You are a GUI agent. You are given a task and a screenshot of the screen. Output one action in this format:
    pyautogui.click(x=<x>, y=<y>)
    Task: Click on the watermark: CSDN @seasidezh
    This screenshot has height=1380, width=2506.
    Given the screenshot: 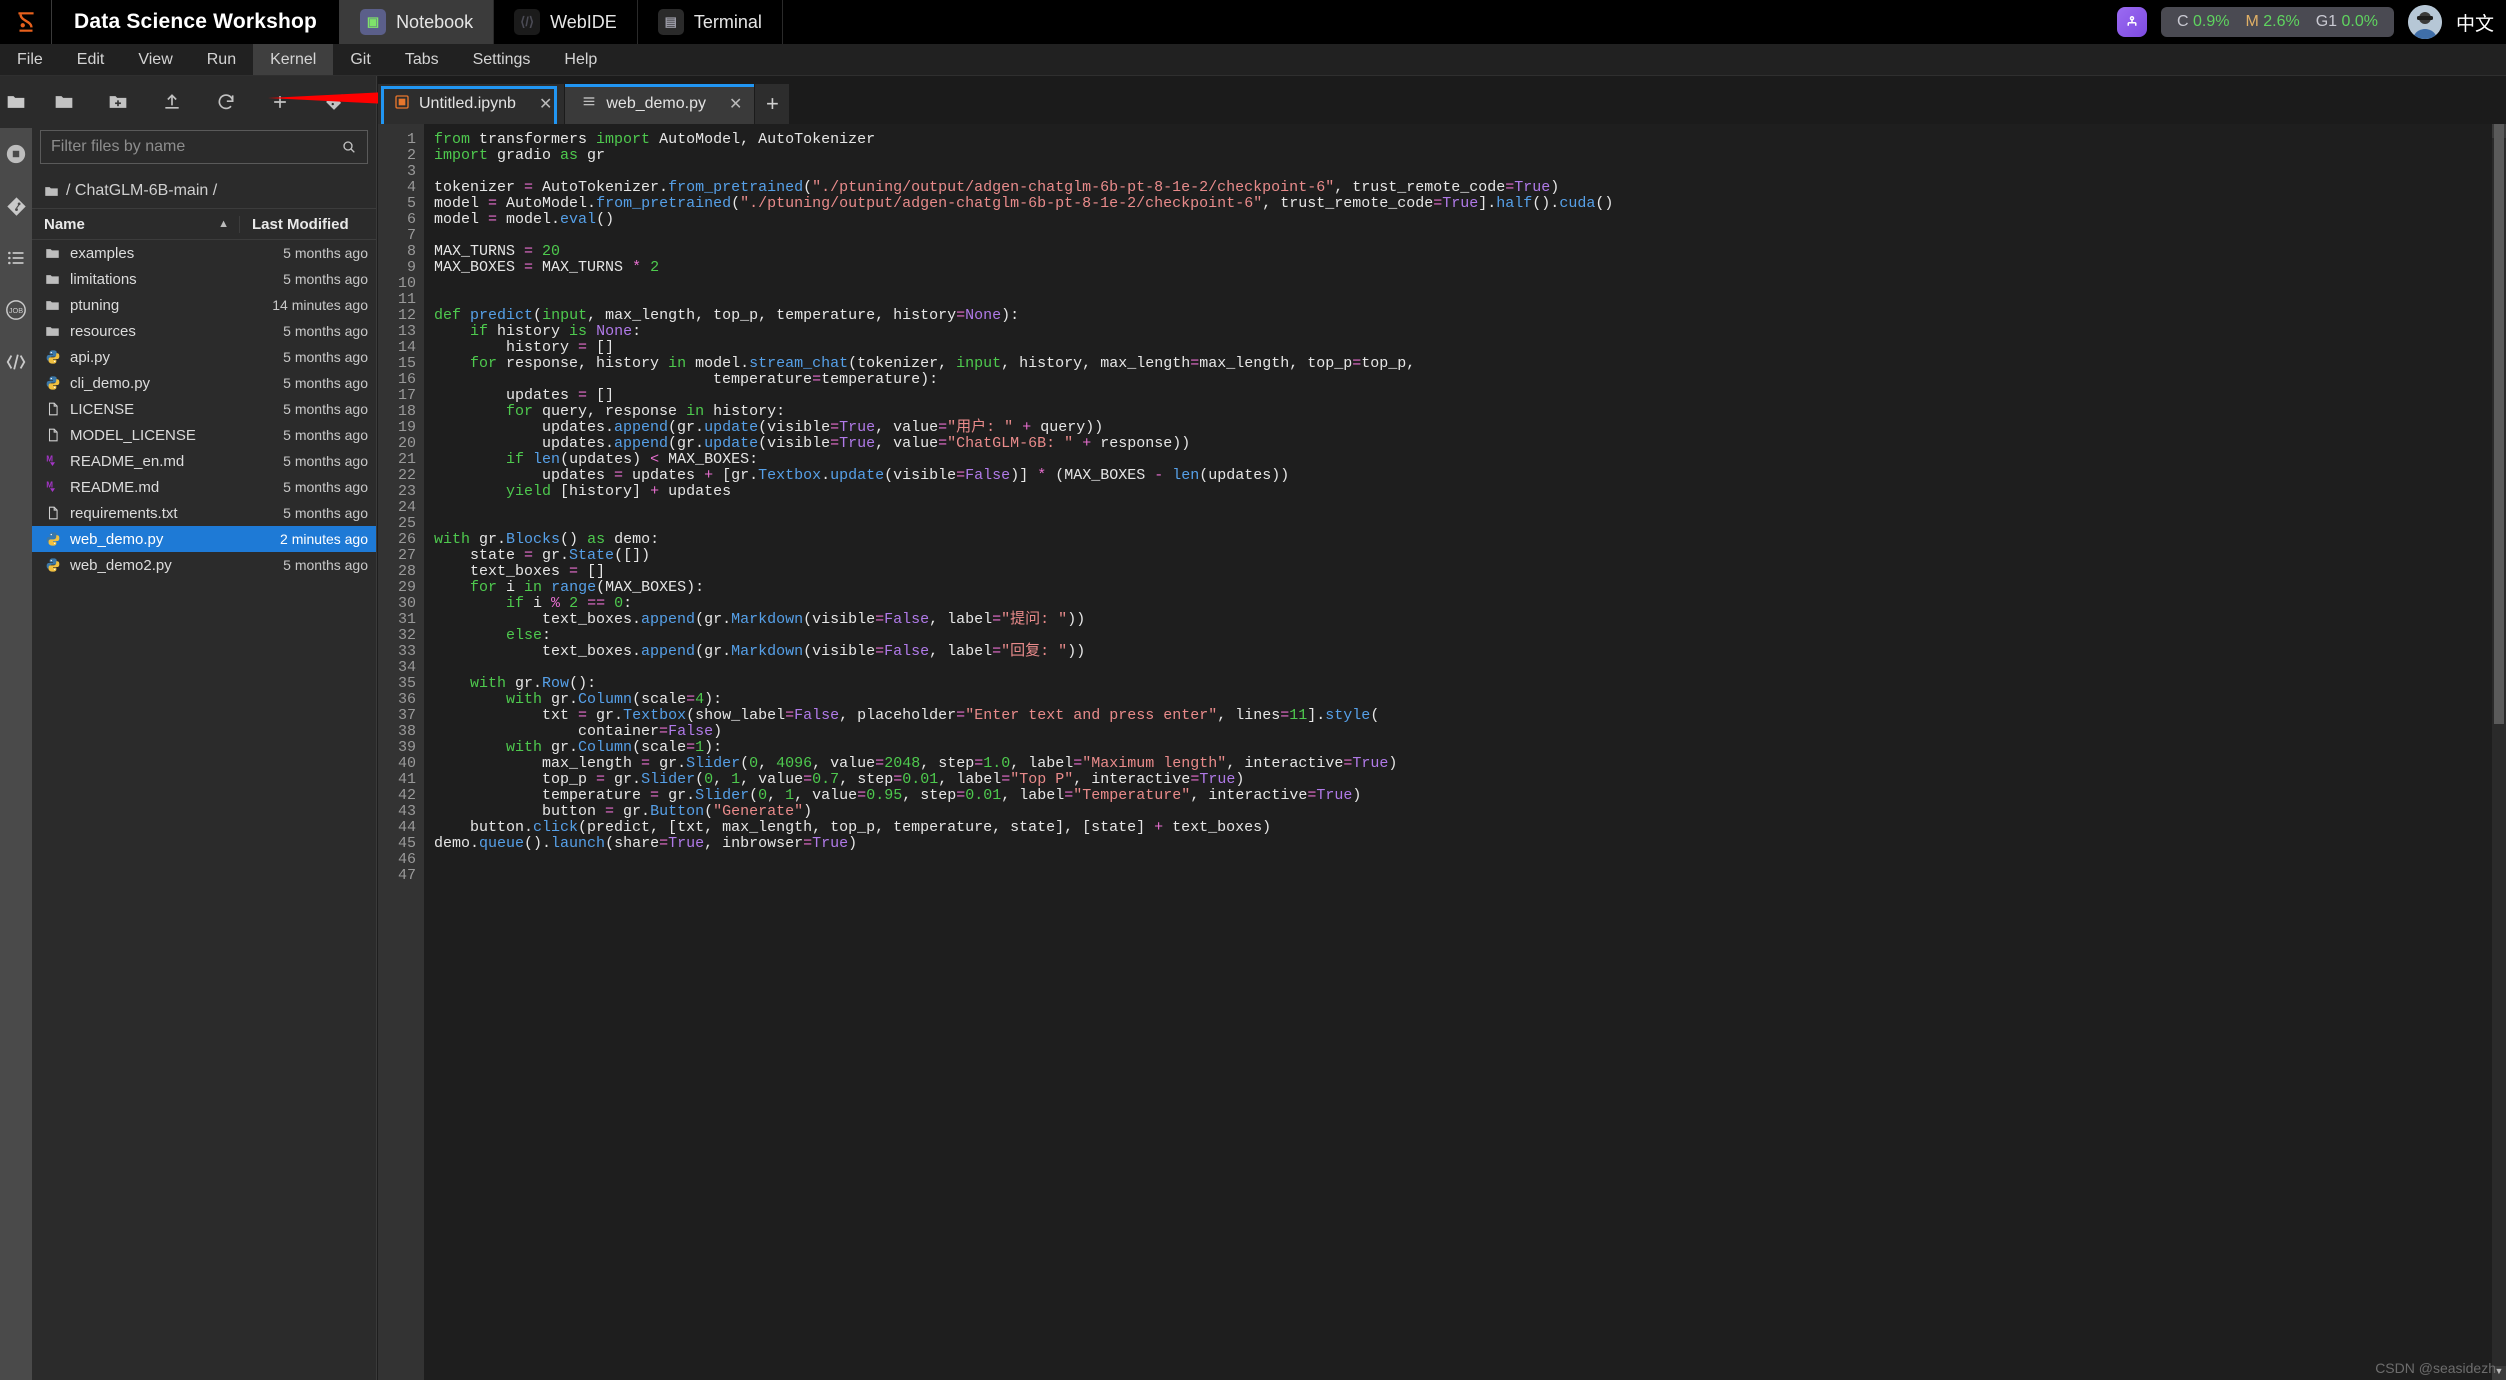 What is the action you would take?
    pyautogui.click(x=2435, y=1368)
    